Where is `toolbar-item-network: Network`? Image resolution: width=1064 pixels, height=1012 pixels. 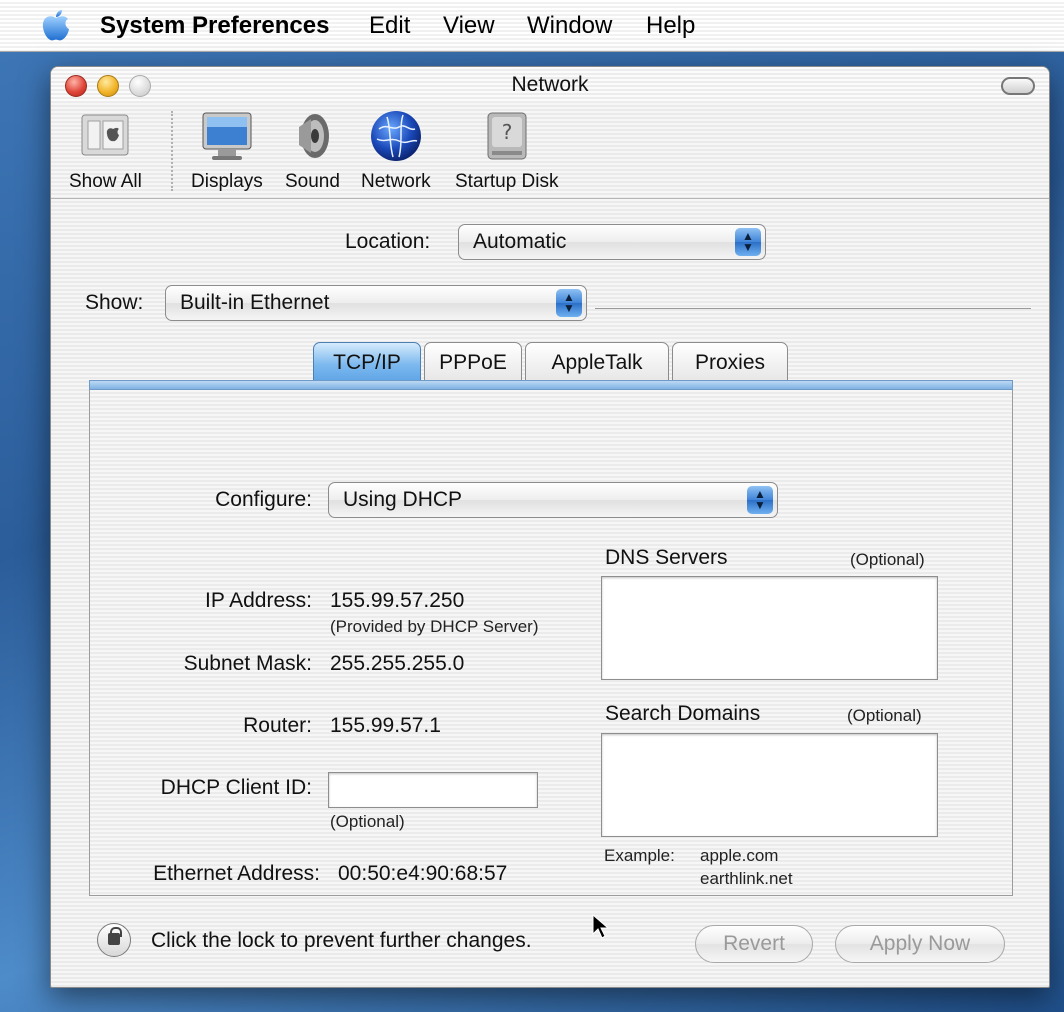
toolbar-item-network: Network is located at coordinates (396, 151).